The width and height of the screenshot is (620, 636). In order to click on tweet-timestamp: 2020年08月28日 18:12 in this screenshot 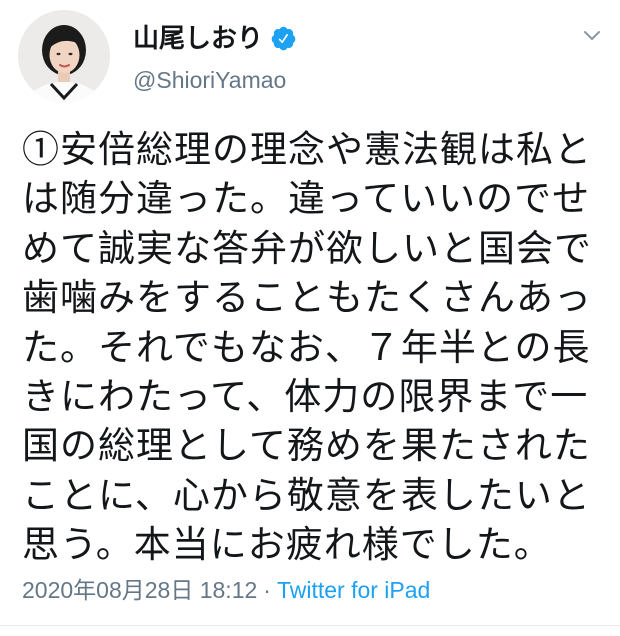, I will do `click(139, 590)`.